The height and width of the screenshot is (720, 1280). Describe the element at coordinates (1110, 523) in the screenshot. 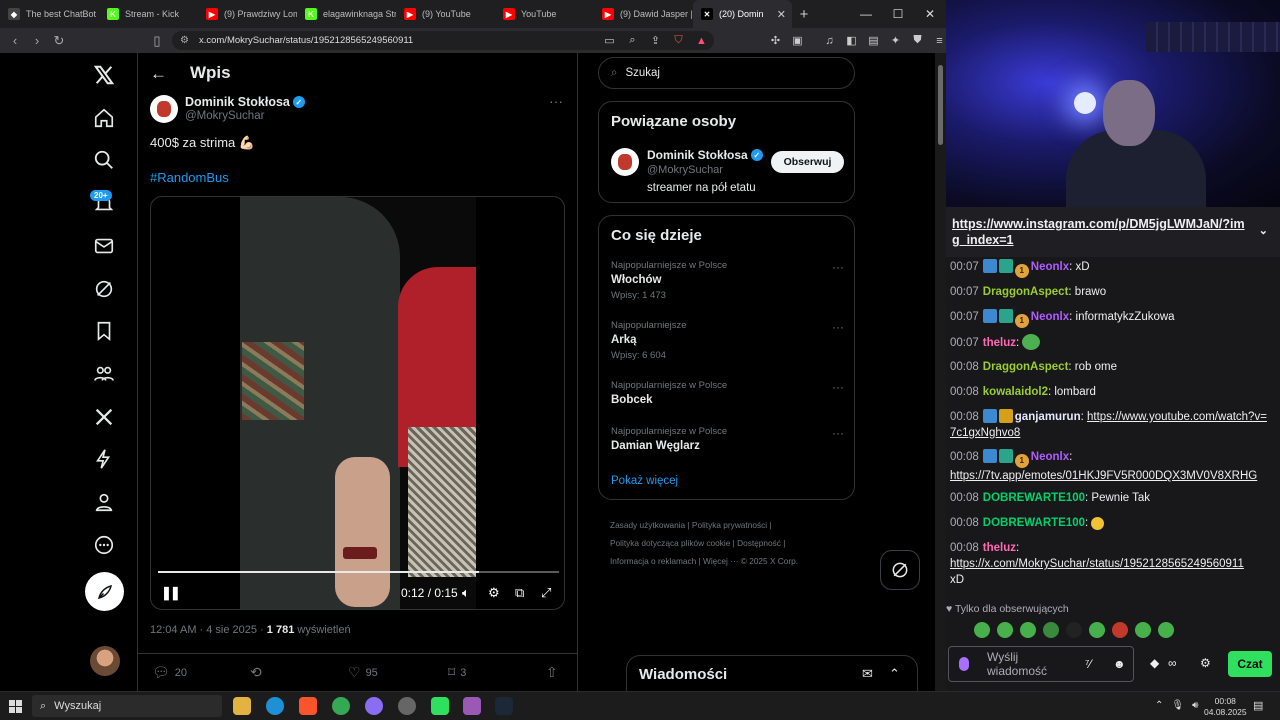

I see `chat-message: 00:08 DOBREWARTE100:` at that location.